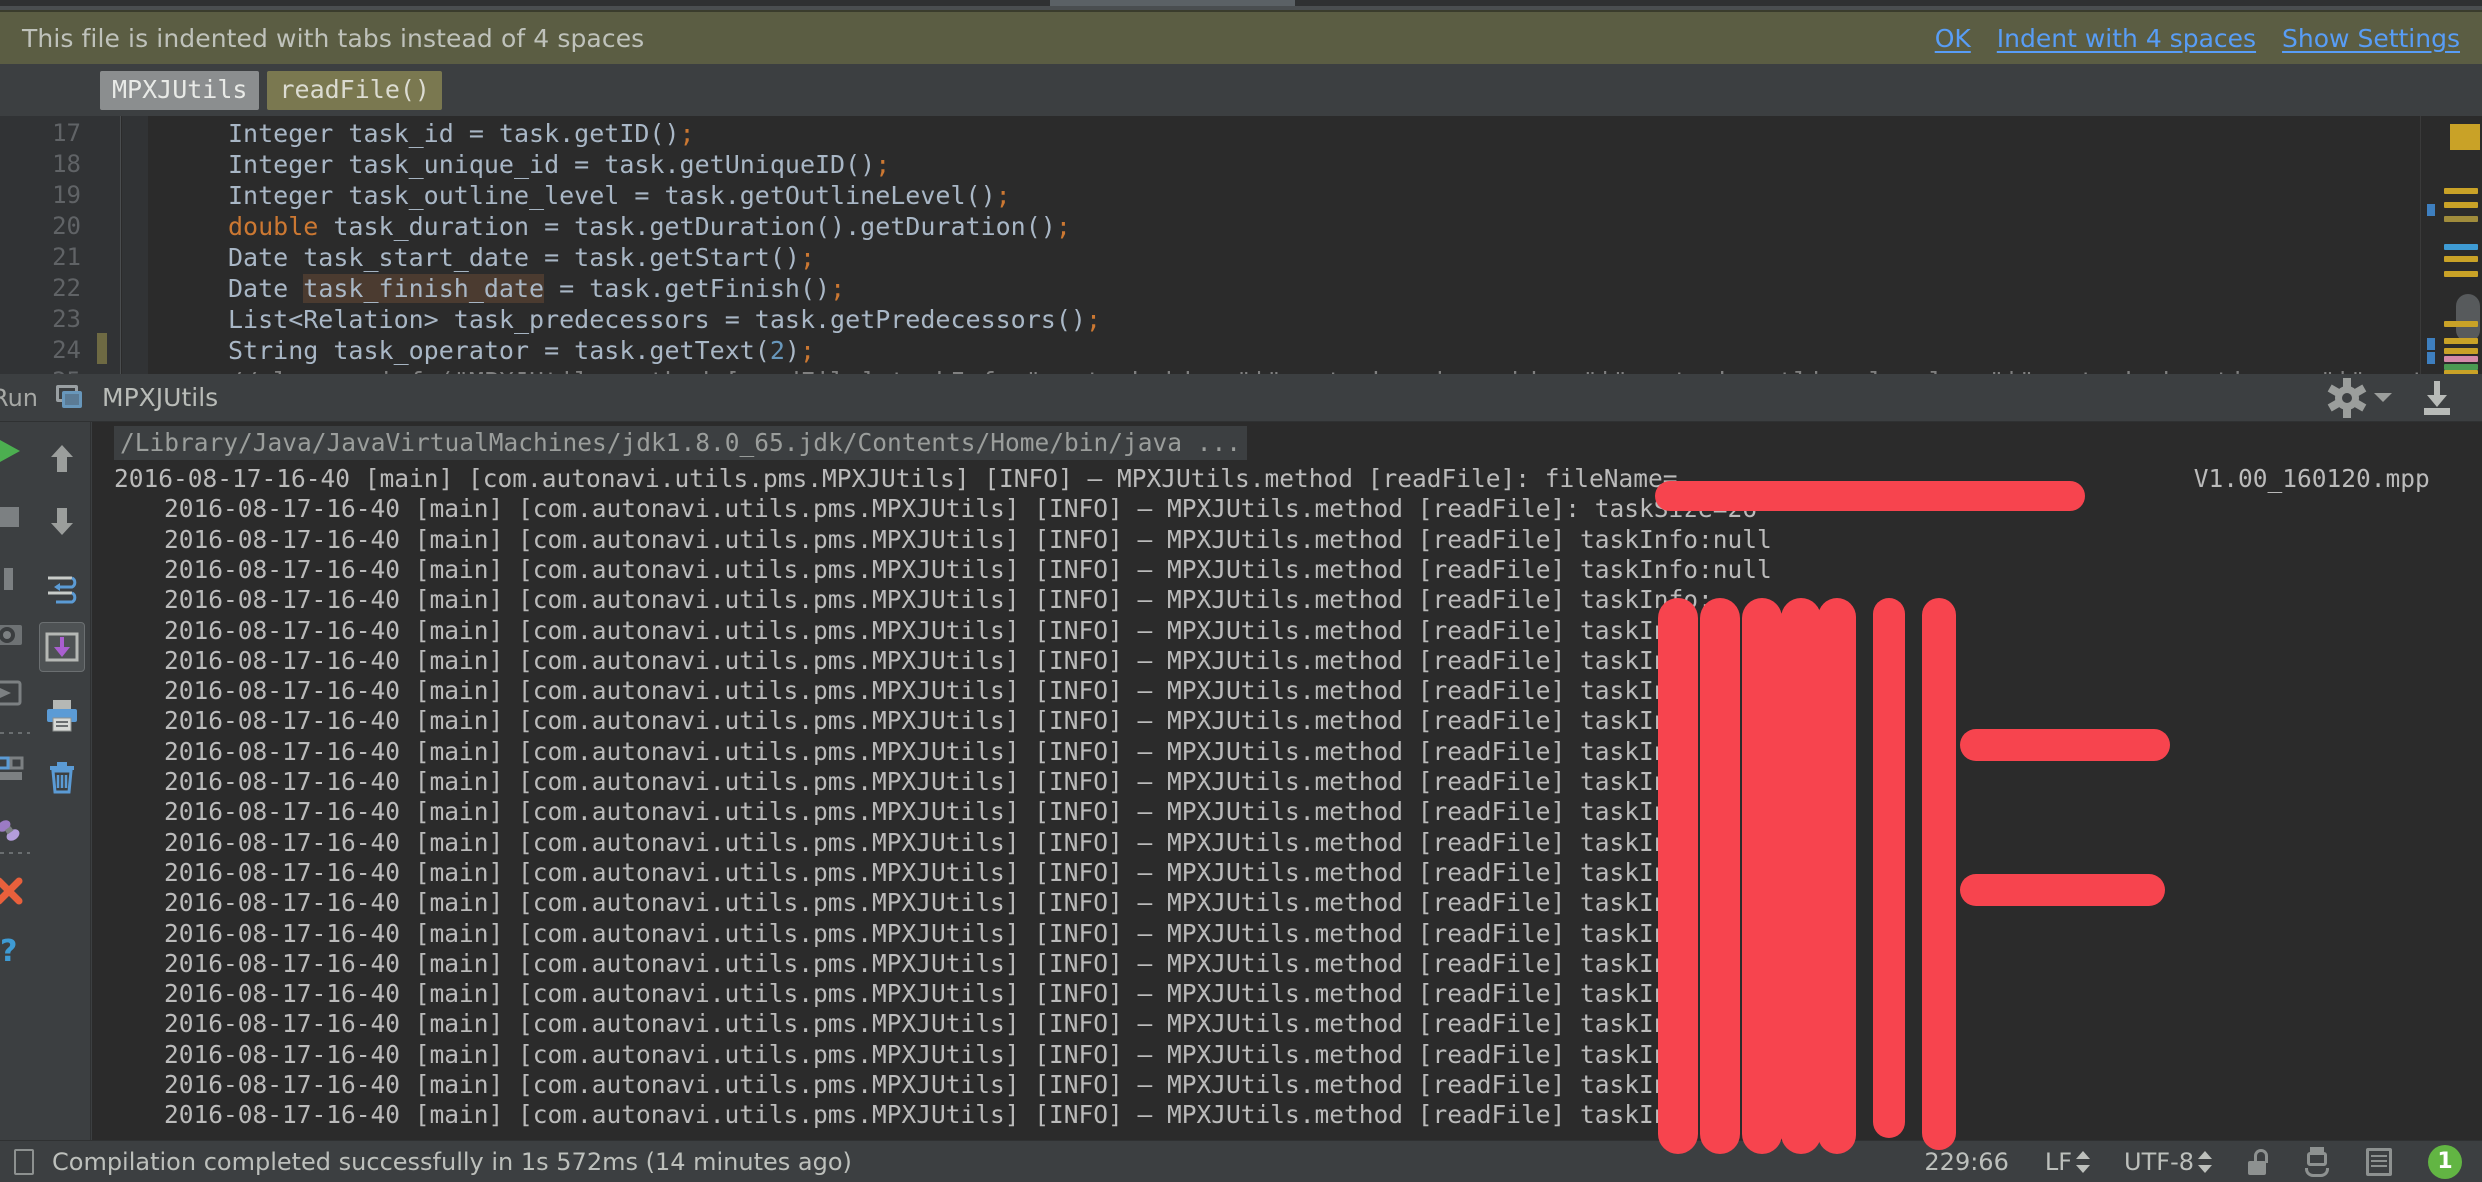 The image size is (2482, 1182). Describe the element at coordinates (2465, 137) in the screenshot. I see `inspection-summary-marker` at that location.